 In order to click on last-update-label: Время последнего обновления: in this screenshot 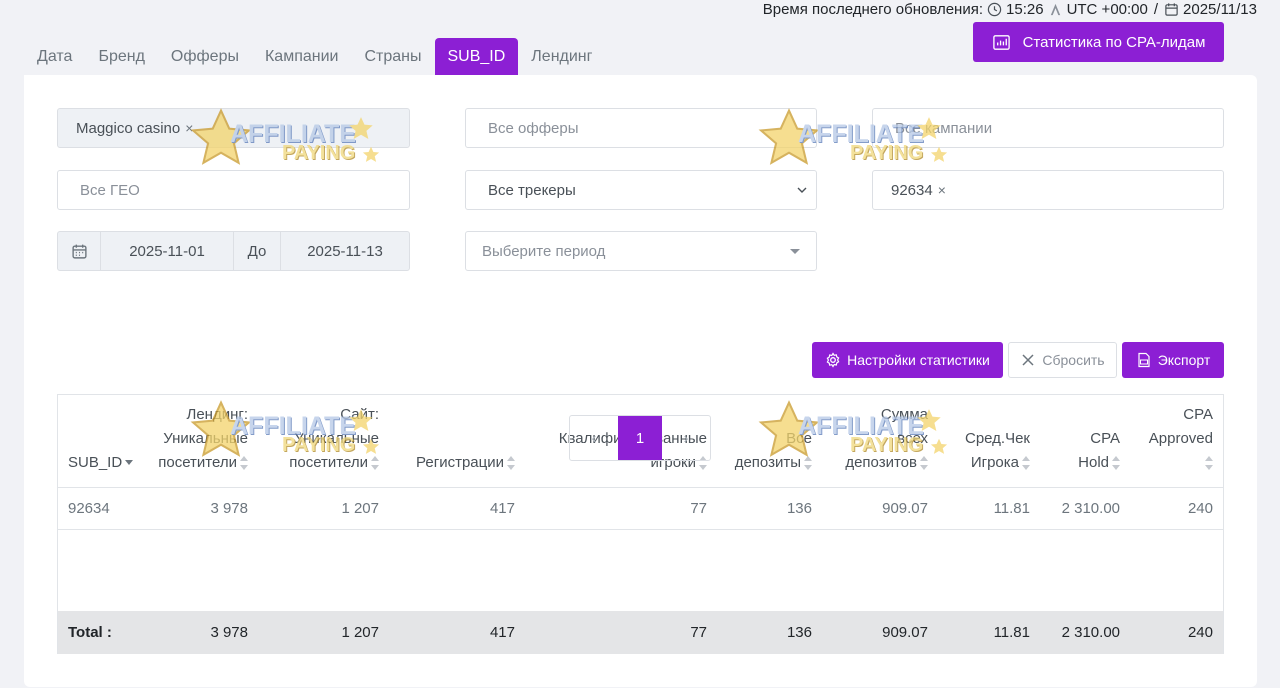, I will do `click(873, 9)`.